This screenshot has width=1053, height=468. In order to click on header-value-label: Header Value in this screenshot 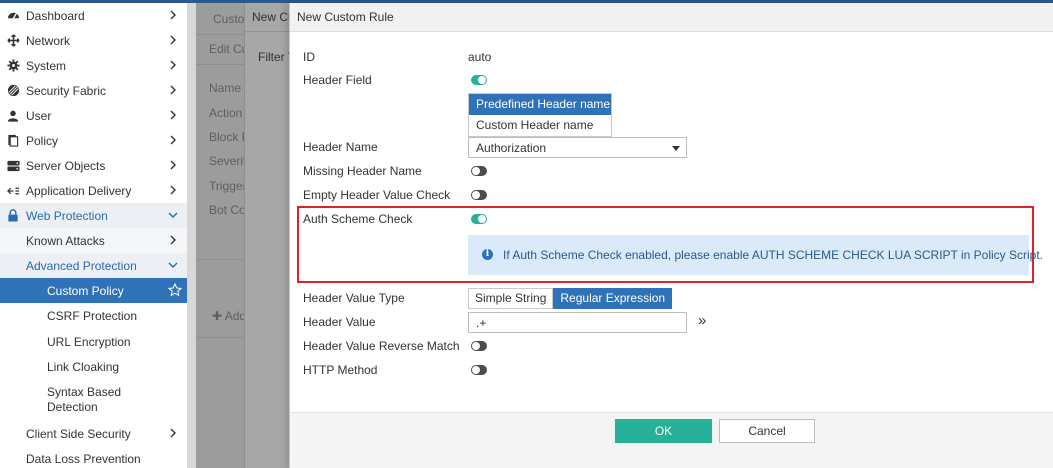, I will do `click(339, 322)`.